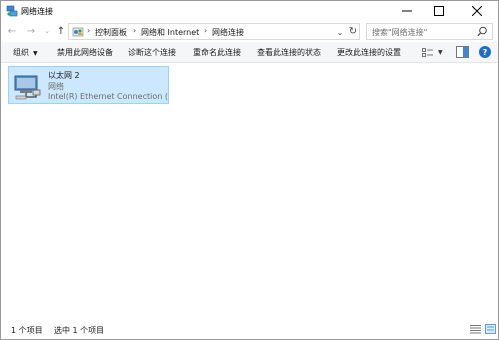  Describe the element at coordinates (64, 75) in the screenshot. I see `connection-name: 以太网 2` at that location.